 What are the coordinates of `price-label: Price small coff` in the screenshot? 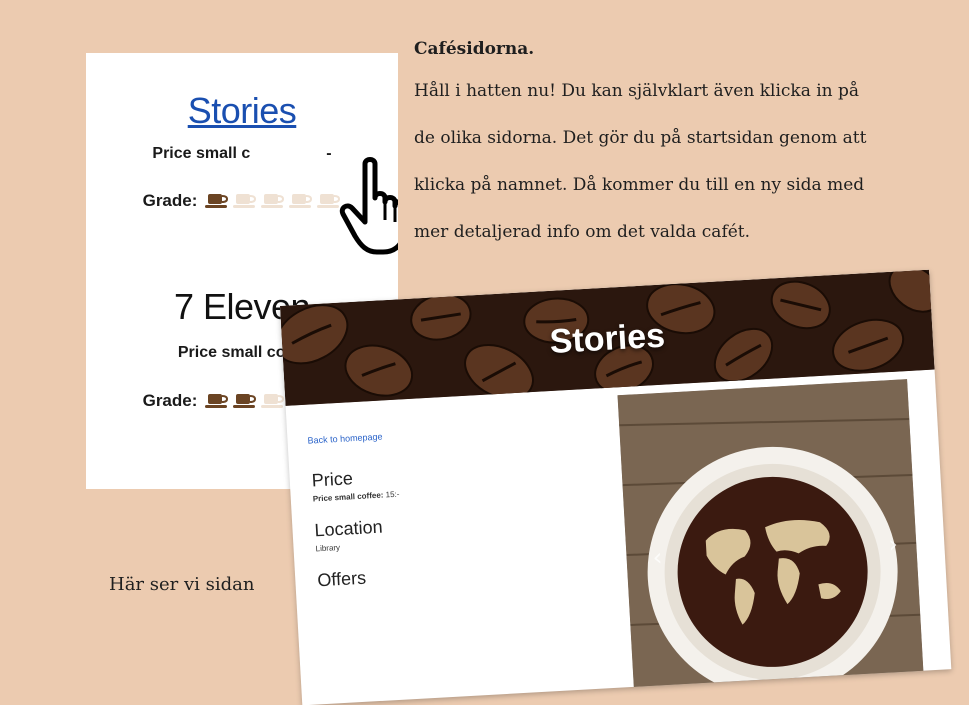 It's located at (237, 352).